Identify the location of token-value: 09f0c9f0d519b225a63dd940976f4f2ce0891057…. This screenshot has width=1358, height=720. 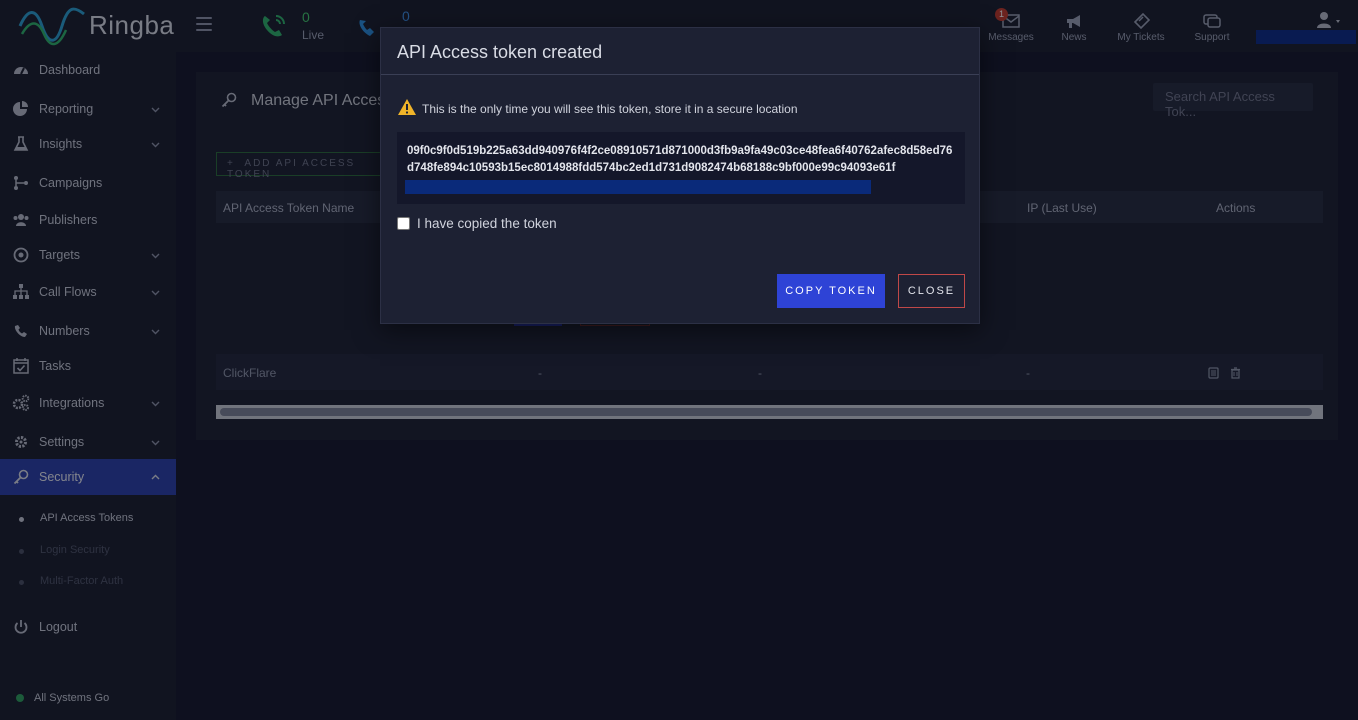
(683, 160).